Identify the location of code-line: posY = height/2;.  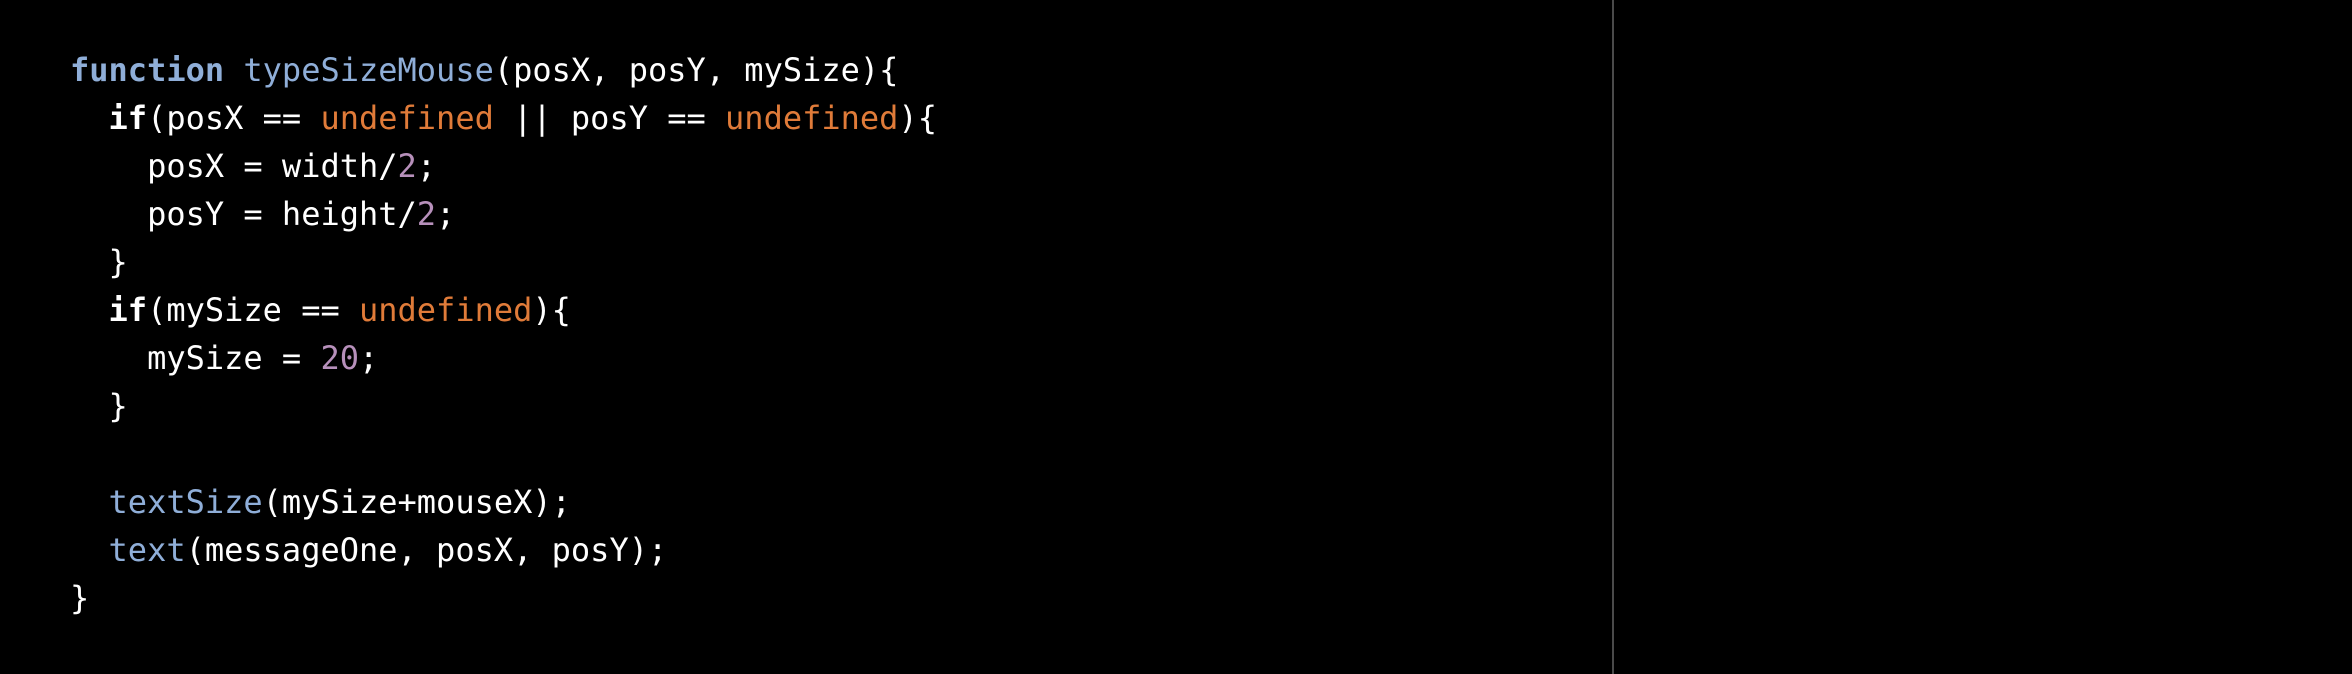
(503, 214).